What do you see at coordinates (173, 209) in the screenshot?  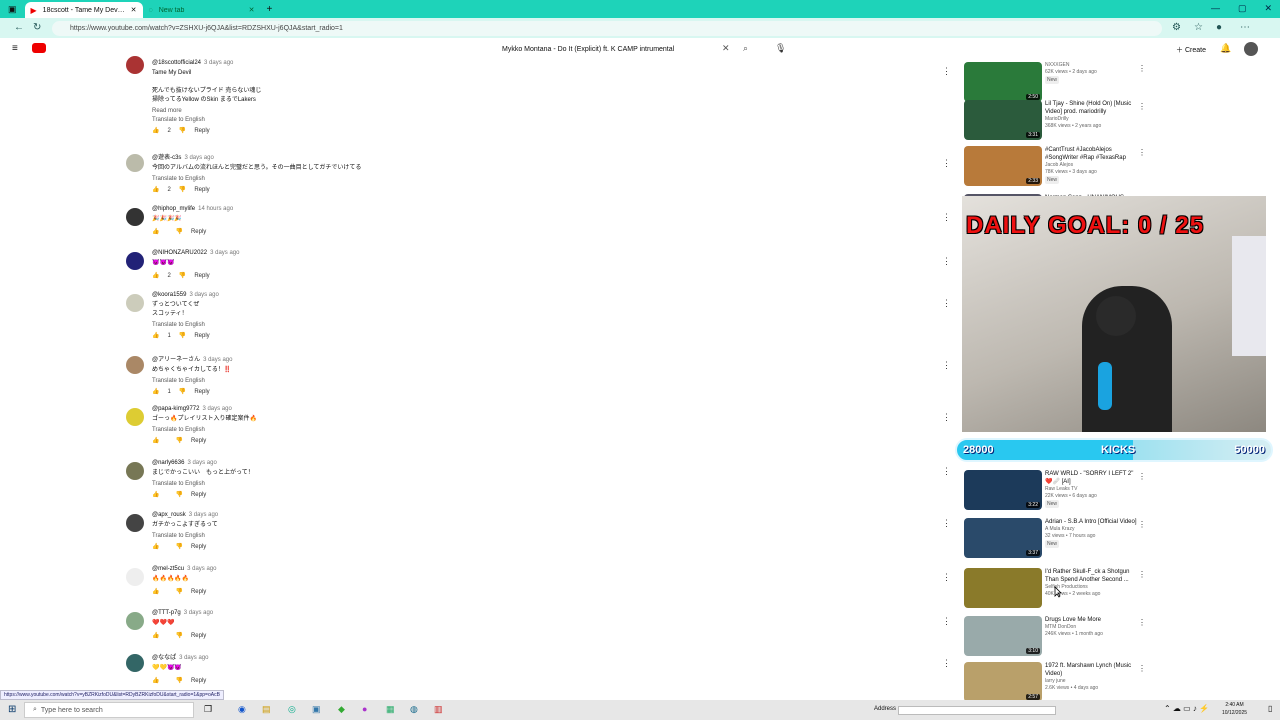 I see `comment-author: @hiphop_mylife` at bounding box center [173, 209].